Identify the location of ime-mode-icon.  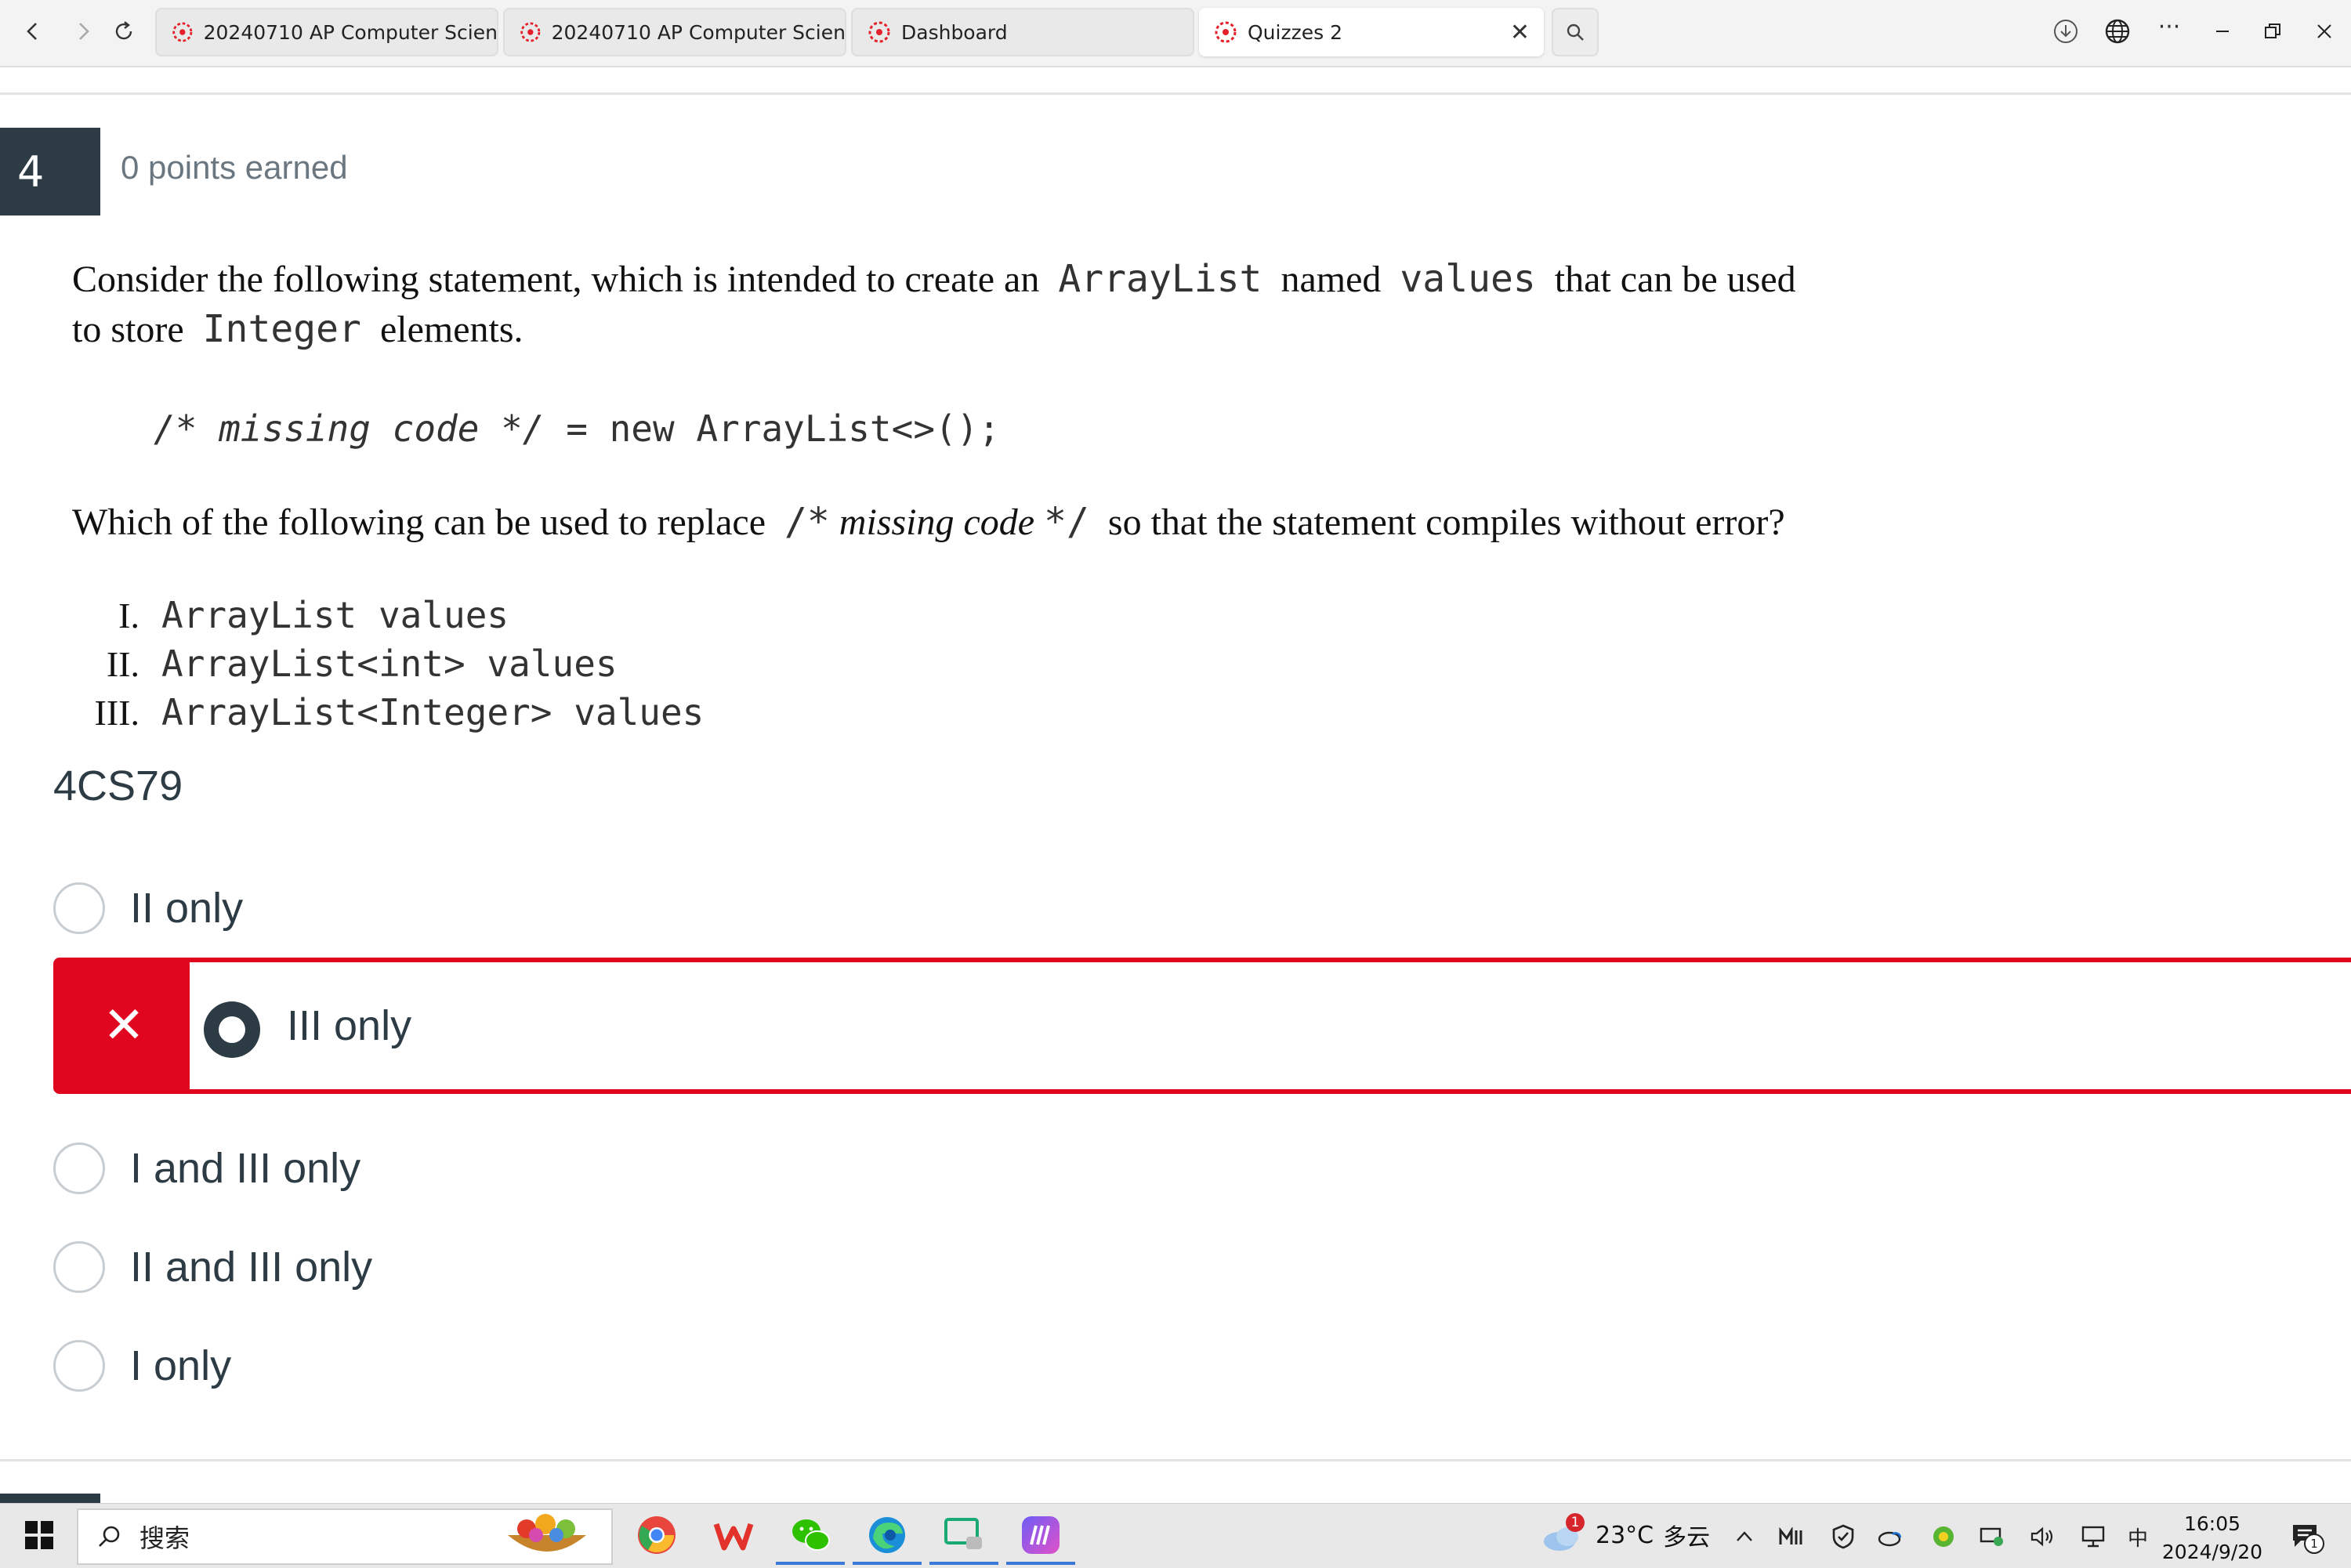
(1791, 1537).